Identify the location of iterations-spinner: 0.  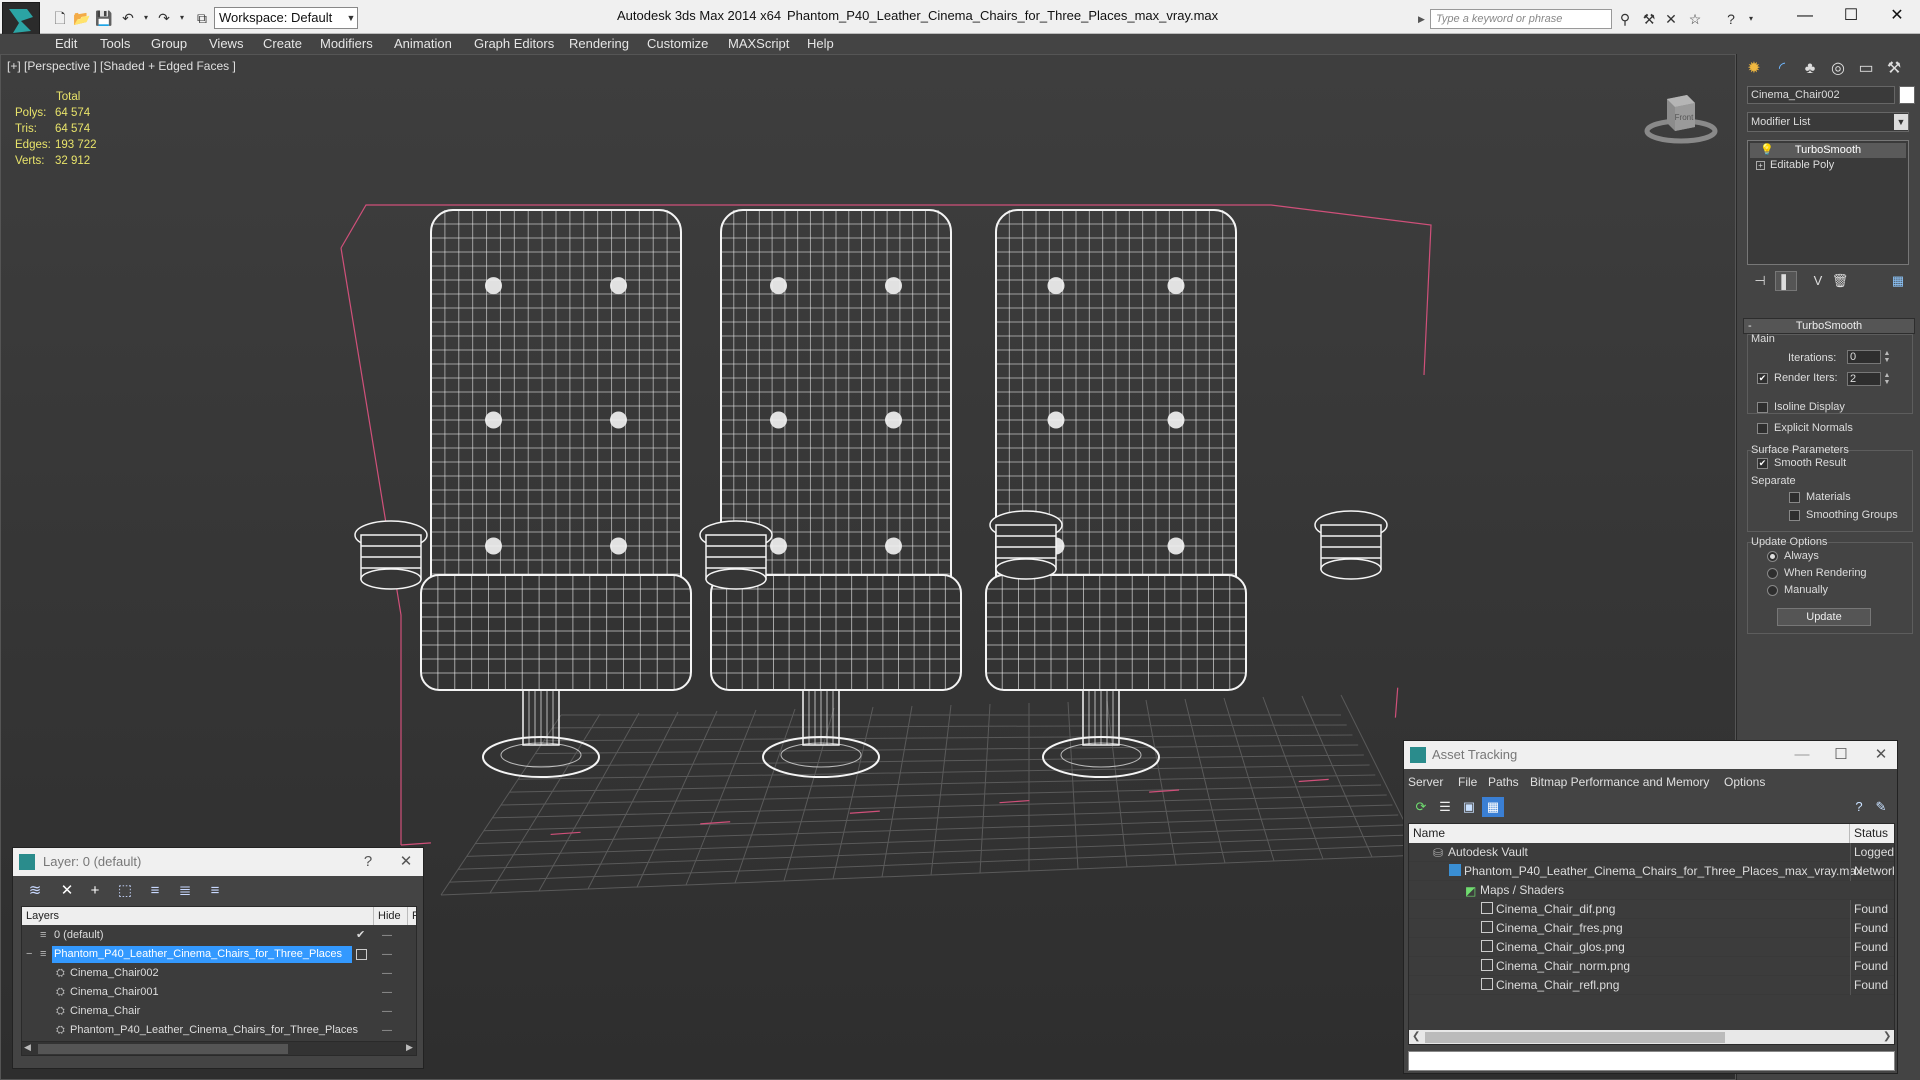
(1864, 357).